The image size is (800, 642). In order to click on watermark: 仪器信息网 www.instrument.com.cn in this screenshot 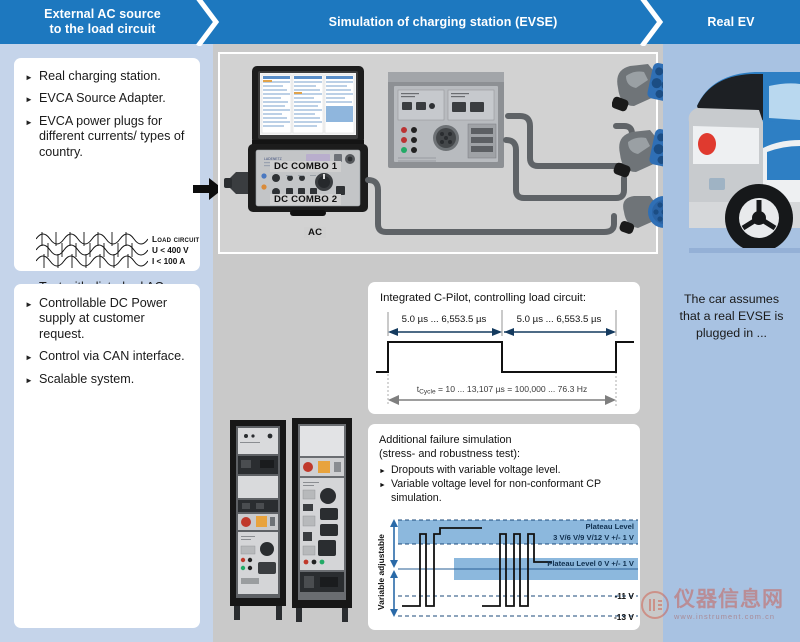, I will do `click(718, 612)`.